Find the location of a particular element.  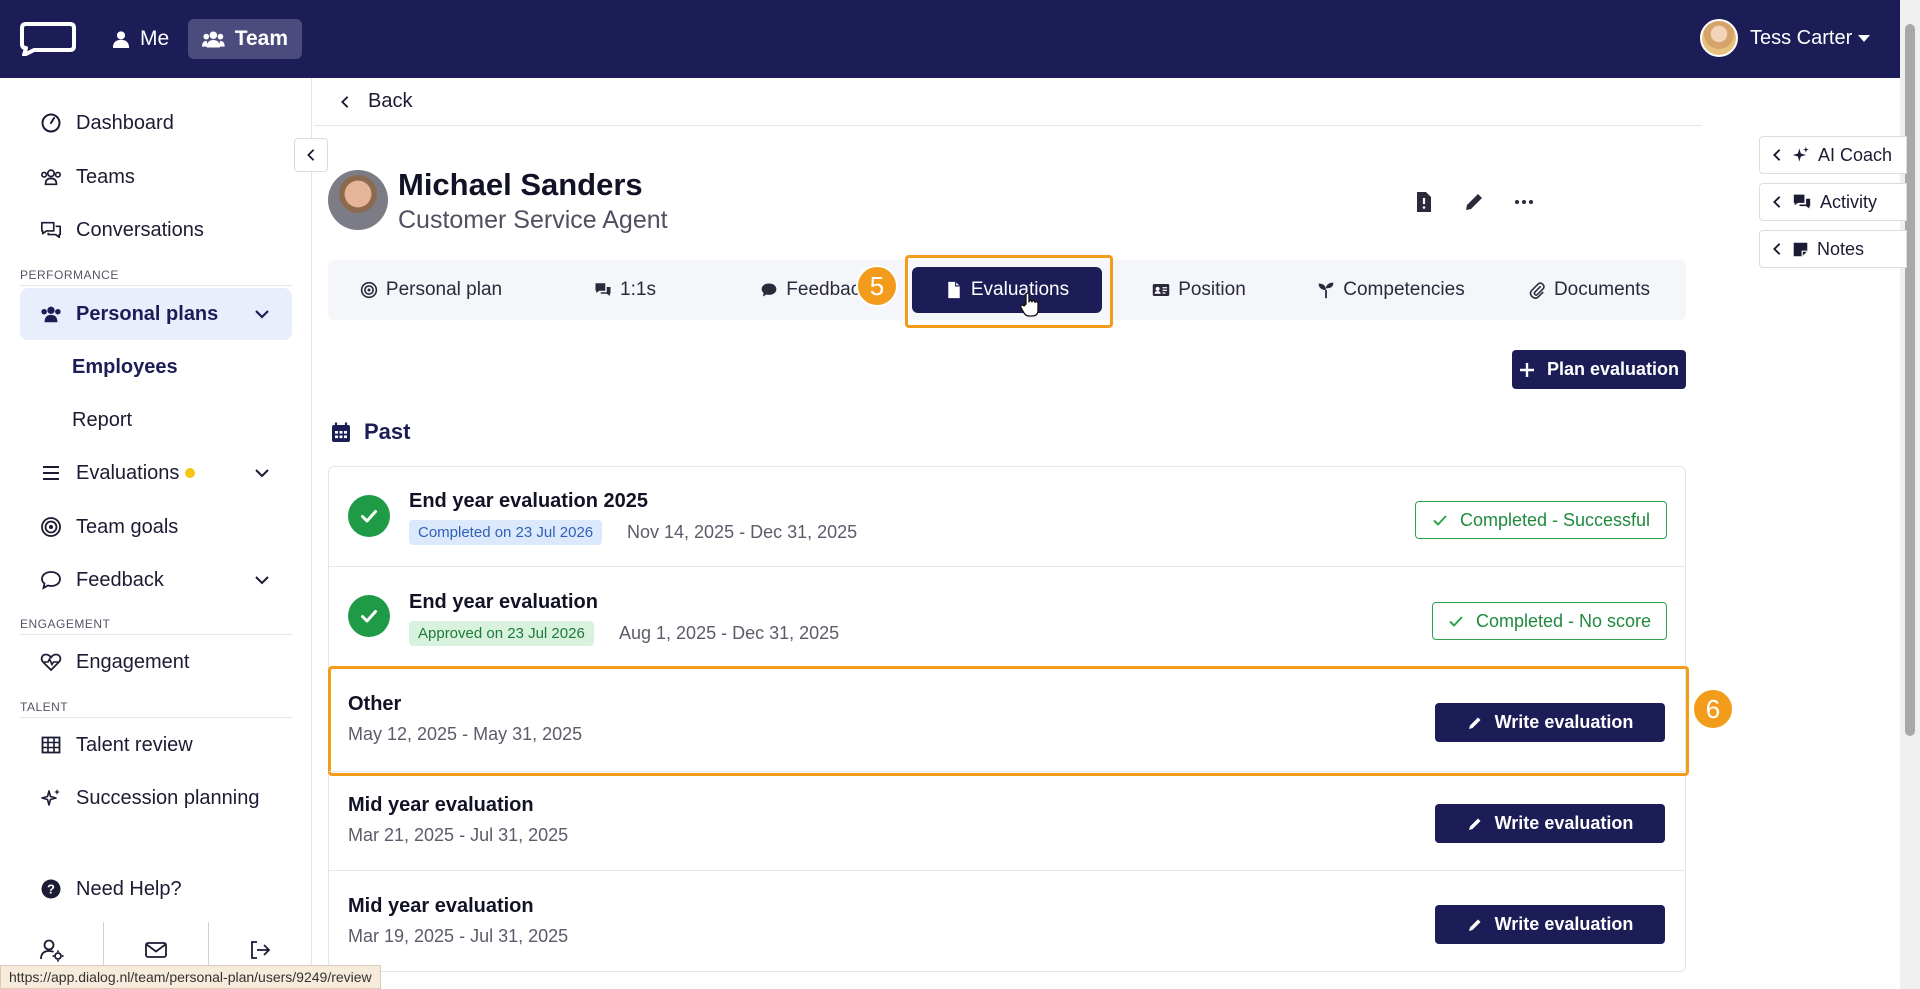

nav-me-label: Me is located at coordinates (155, 38).